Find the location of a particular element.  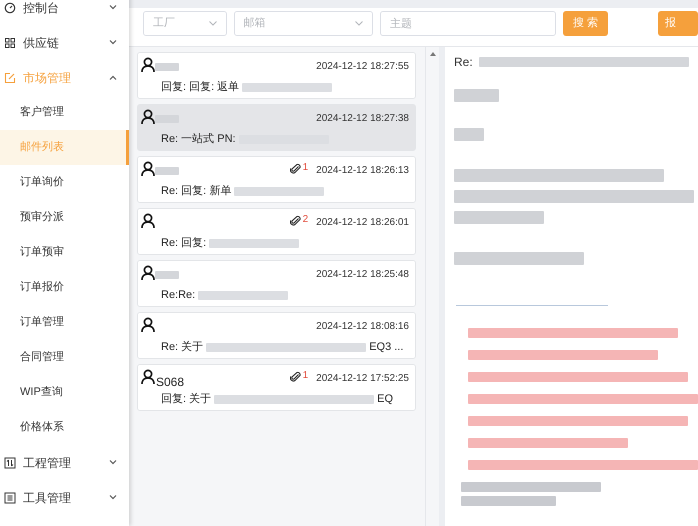

email-card: 2024-12-12 18:27:38 Re: 一站式 PN: is located at coordinates (276, 127).